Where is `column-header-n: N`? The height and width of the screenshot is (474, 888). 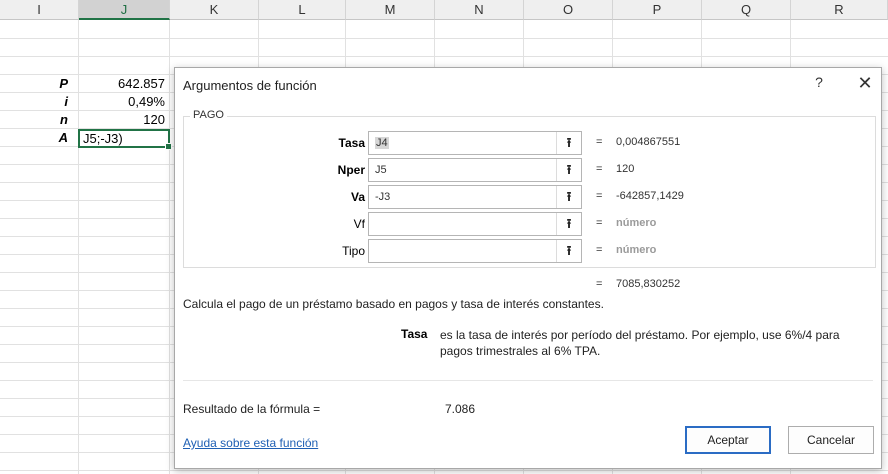
column-header-n: N is located at coordinates (479, 10).